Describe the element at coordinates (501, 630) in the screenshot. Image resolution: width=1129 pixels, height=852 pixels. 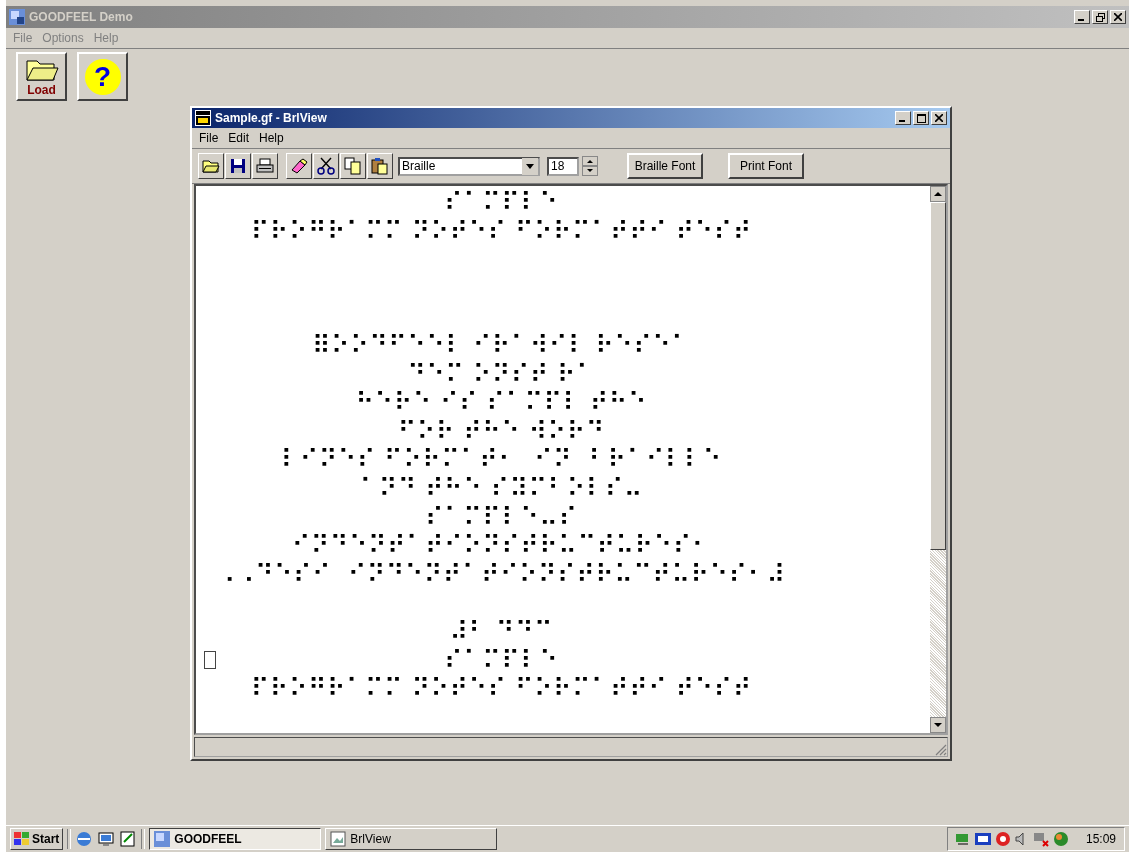
I see `braille-line: ⠼⠃ ⠙⠙⠉` at that location.